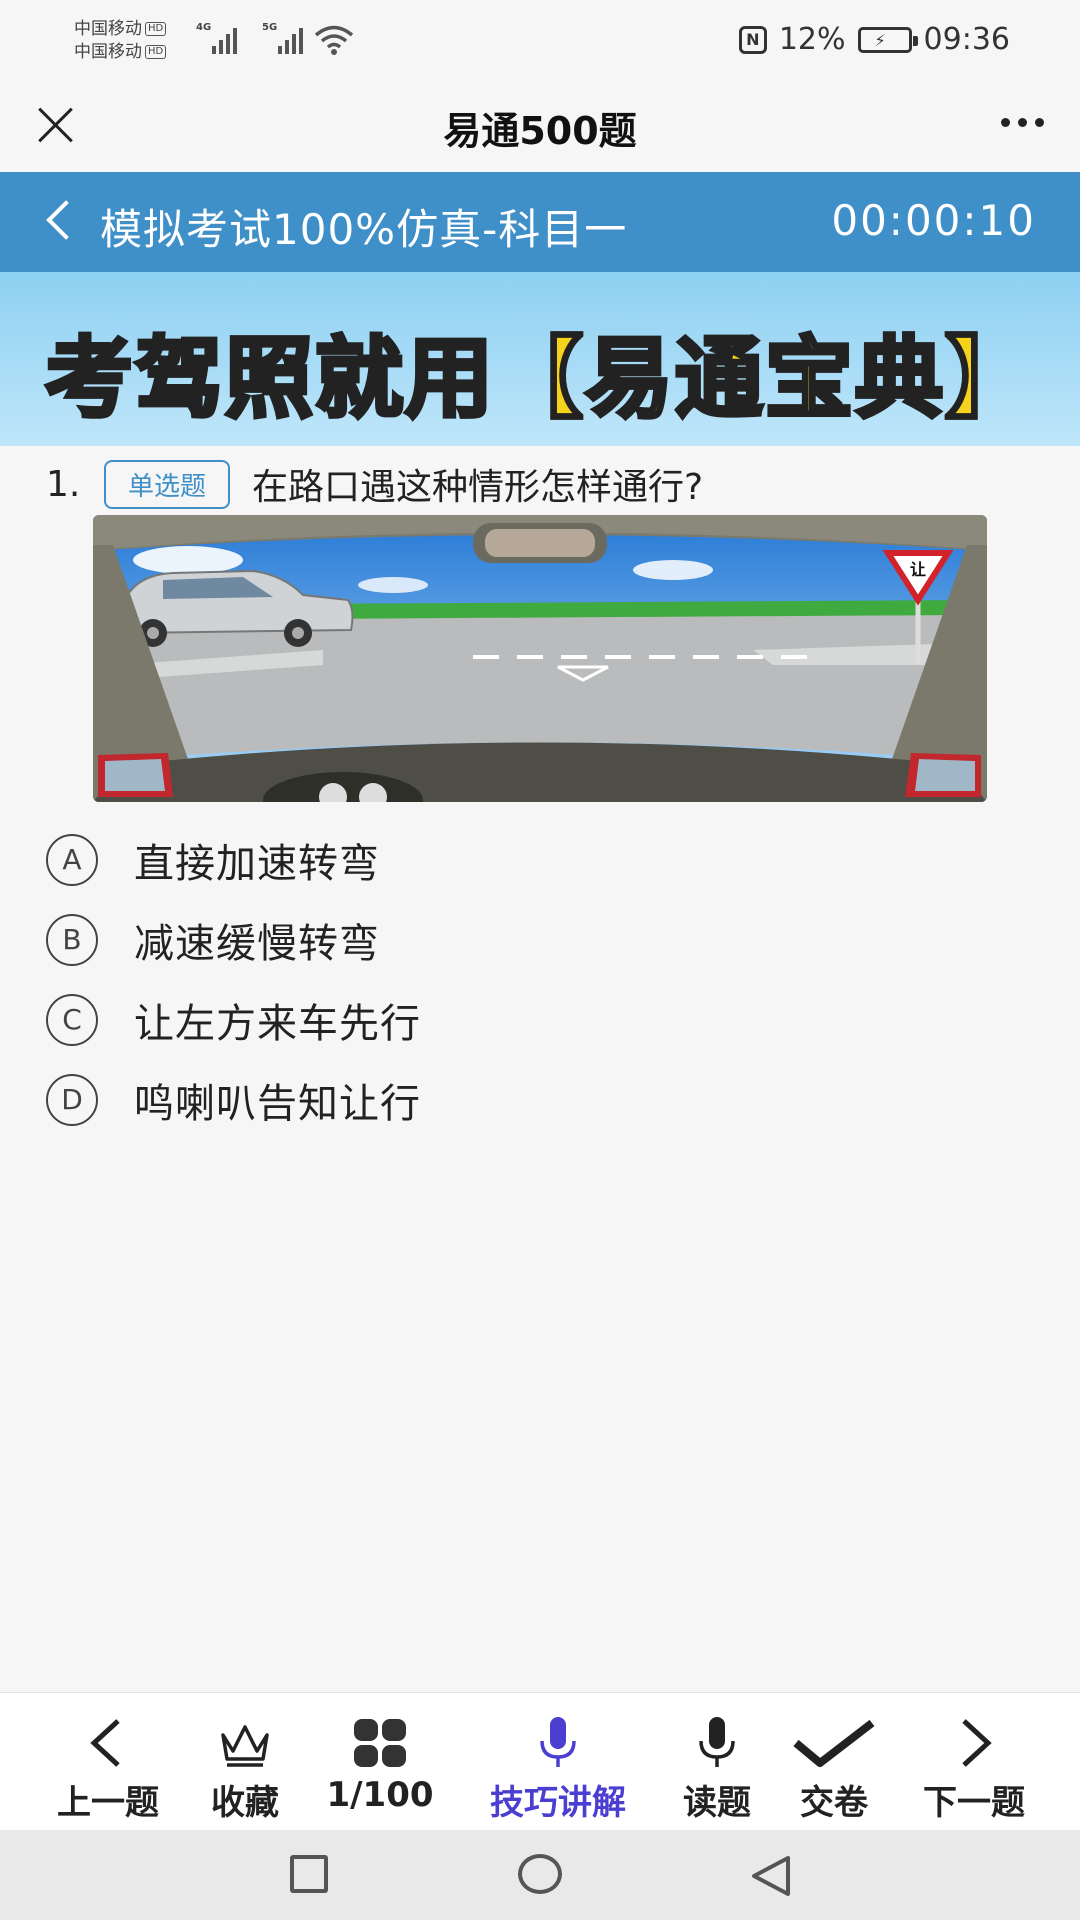  Describe the element at coordinates (120, 41) in the screenshot. I see `carrier-info: 中国移动 HD 中国移动 HD` at that location.